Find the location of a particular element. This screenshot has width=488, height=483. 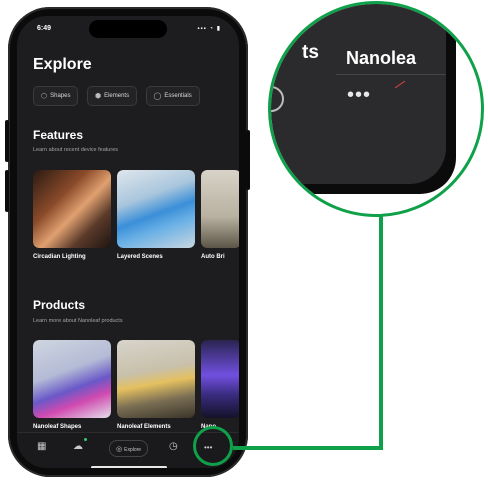

feature-card-circadian is located at coordinates (72, 209).